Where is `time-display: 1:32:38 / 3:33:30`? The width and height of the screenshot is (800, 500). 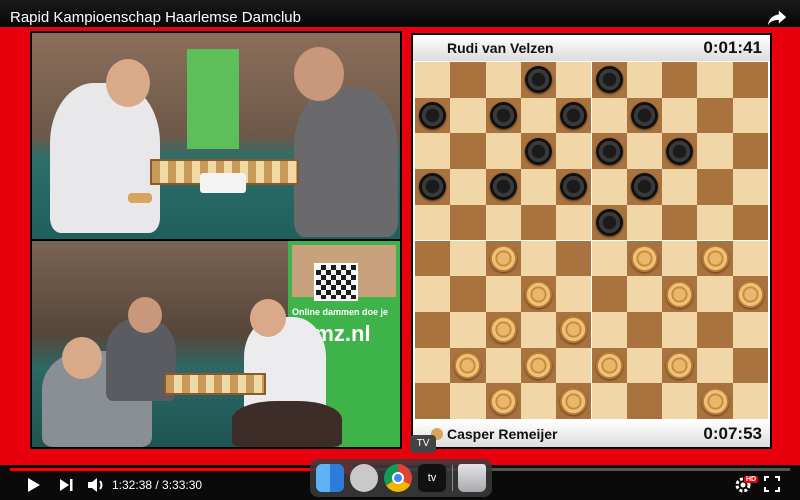 time-display: 1:32:38 / 3:33:30 is located at coordinates (157, 485).